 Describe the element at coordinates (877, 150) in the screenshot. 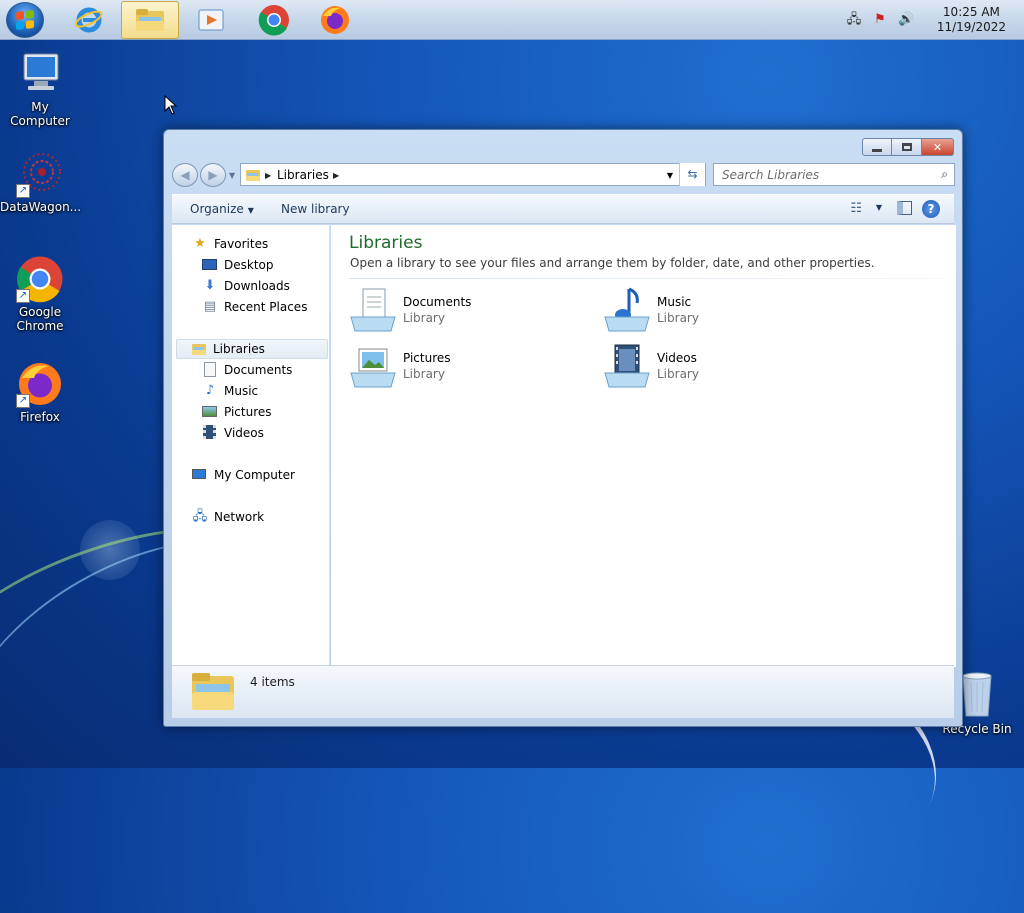

I see `minimize-icon` at that location.